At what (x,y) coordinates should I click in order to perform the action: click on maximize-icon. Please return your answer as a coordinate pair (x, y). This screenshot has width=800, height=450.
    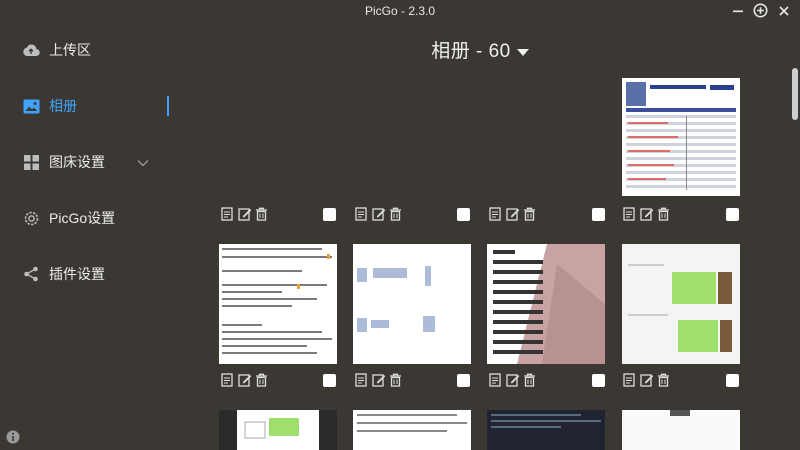
    Looking at the image, I should click on (760, 10).